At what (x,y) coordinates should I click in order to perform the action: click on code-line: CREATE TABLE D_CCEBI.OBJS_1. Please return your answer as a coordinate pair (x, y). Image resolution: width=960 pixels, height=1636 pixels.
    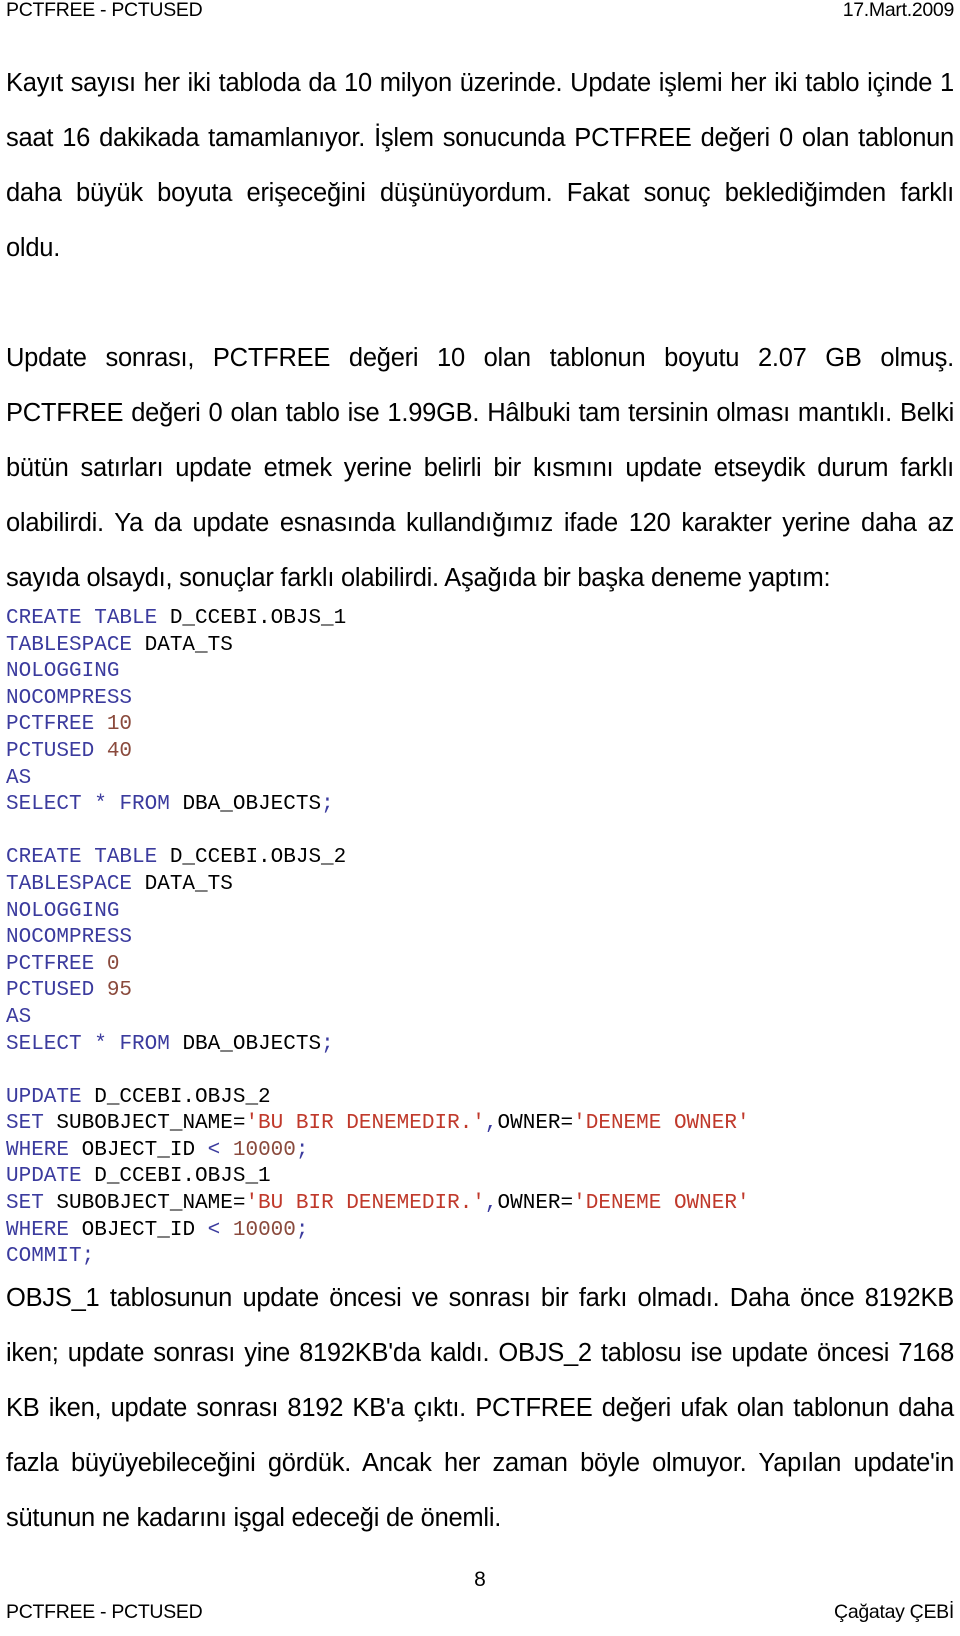
    Looking at the image, I should click on (480, 619).